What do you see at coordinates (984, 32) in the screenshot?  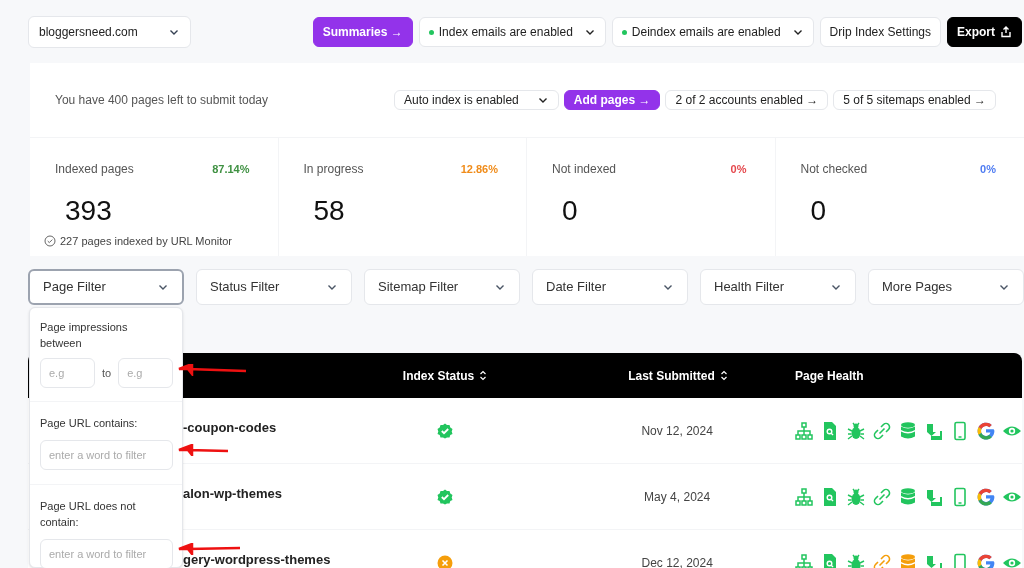 I see `action-button: Export` at bounding box center [984, 32].